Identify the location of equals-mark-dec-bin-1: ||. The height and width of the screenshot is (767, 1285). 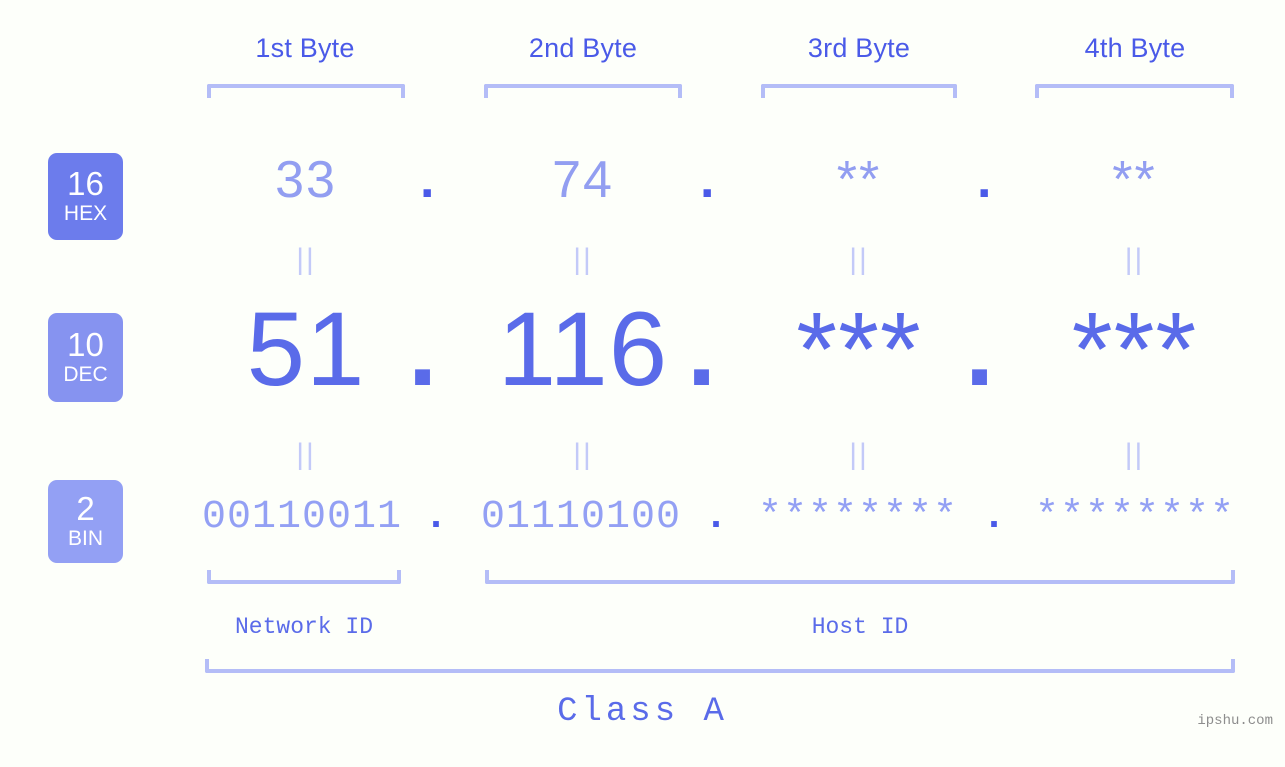
(306, 454).